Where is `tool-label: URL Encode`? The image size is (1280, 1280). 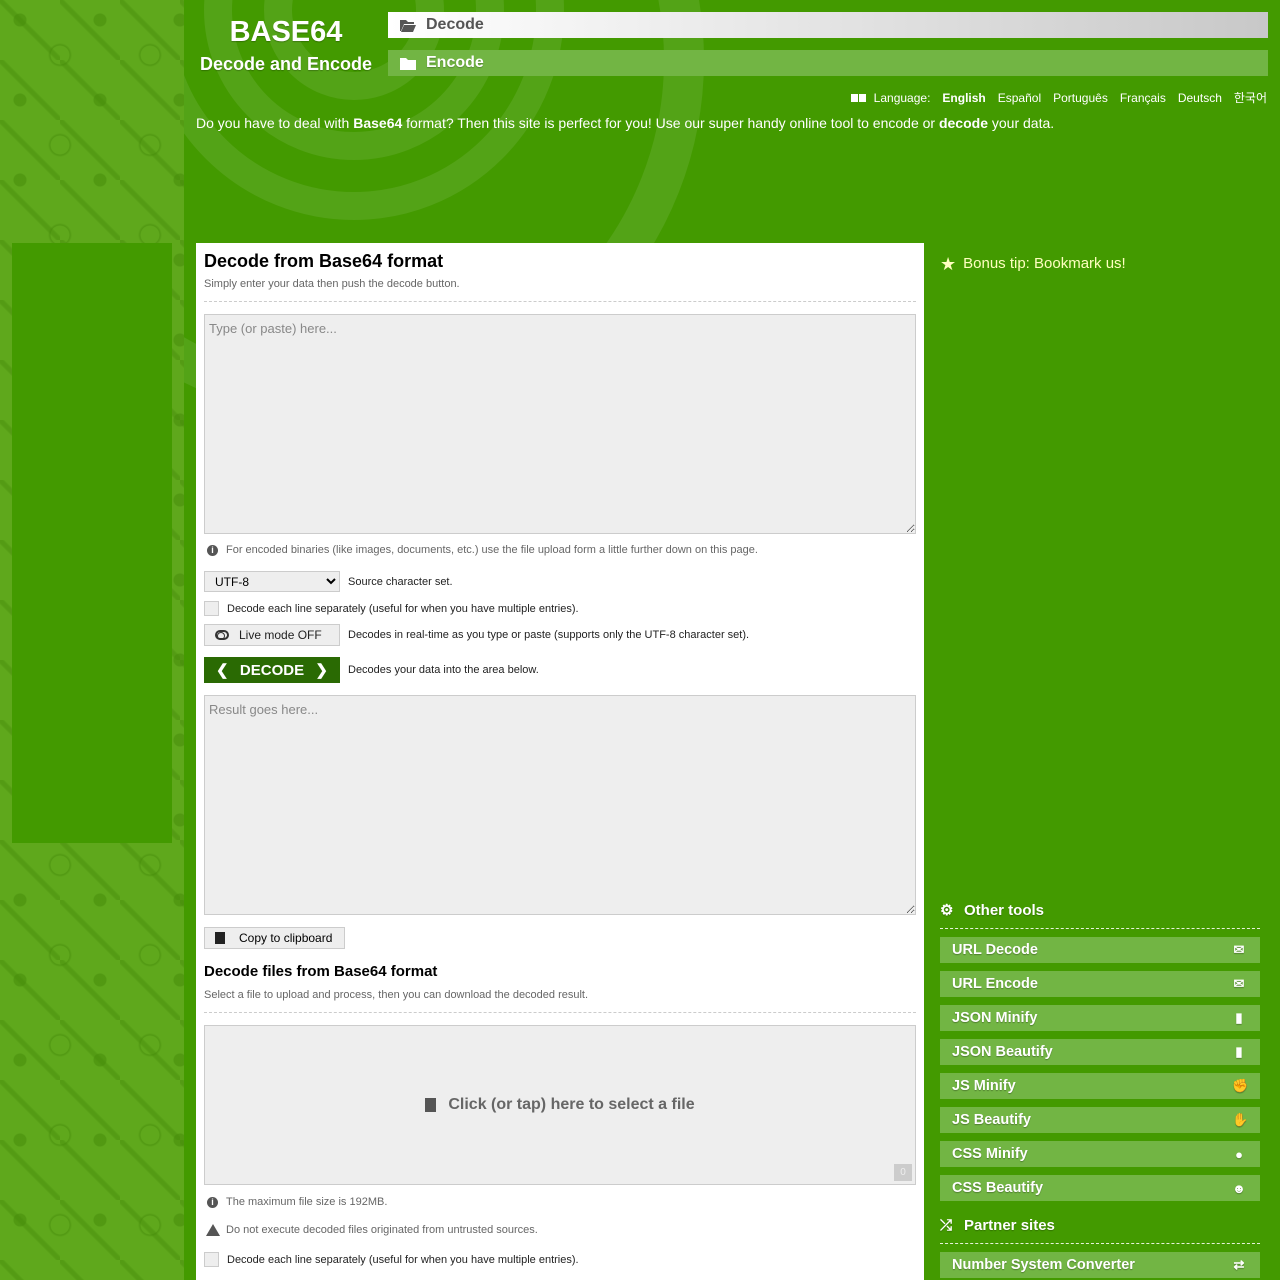
tool-label: URL Encode is located at coordinates (995, 984).